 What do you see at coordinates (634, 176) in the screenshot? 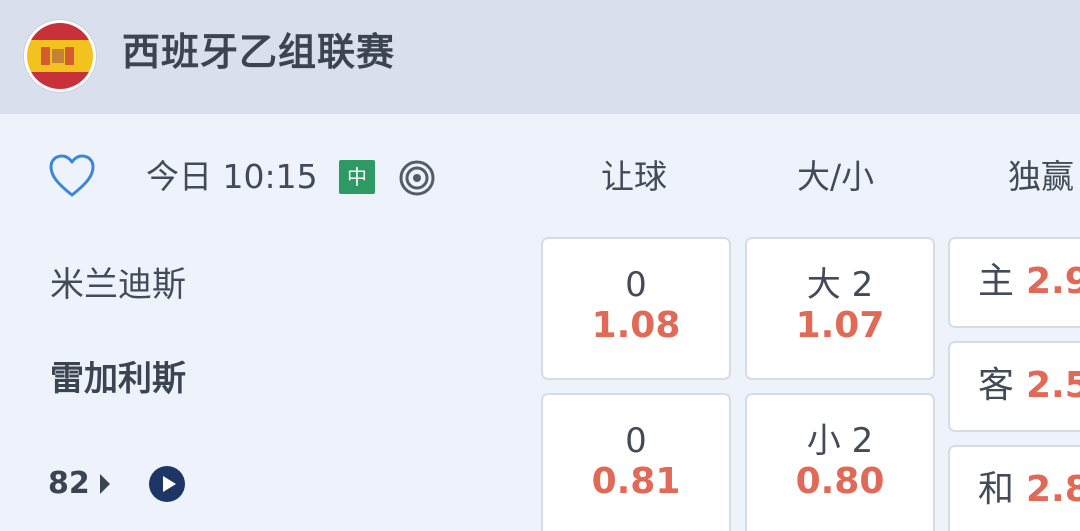
I see `column-header-handicap: 让球` at bounding box center [634, 176].